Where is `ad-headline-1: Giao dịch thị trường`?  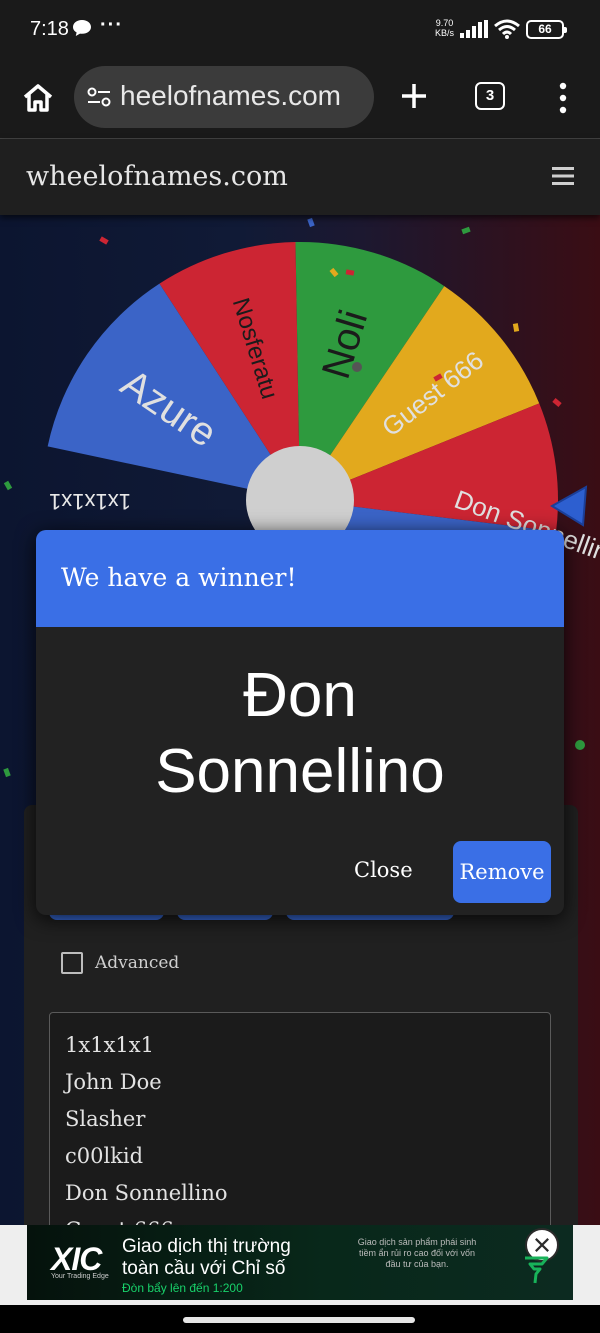
ad-headline-1: Giao dịch thị trường is located at coordinates (206, 1246).